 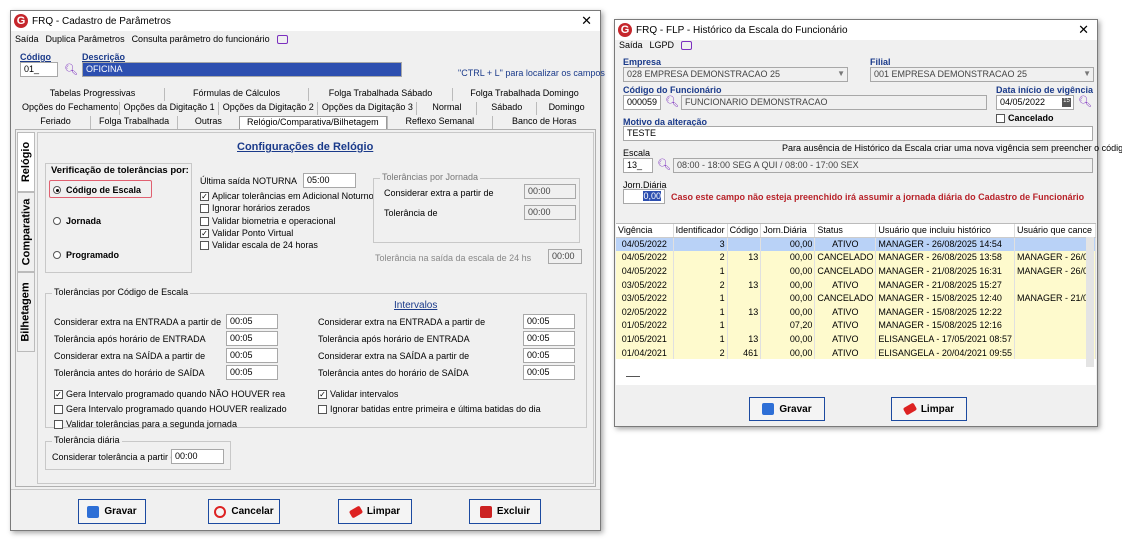 I want to click on excluir-button: Excluir, so click(x=505, y=511).